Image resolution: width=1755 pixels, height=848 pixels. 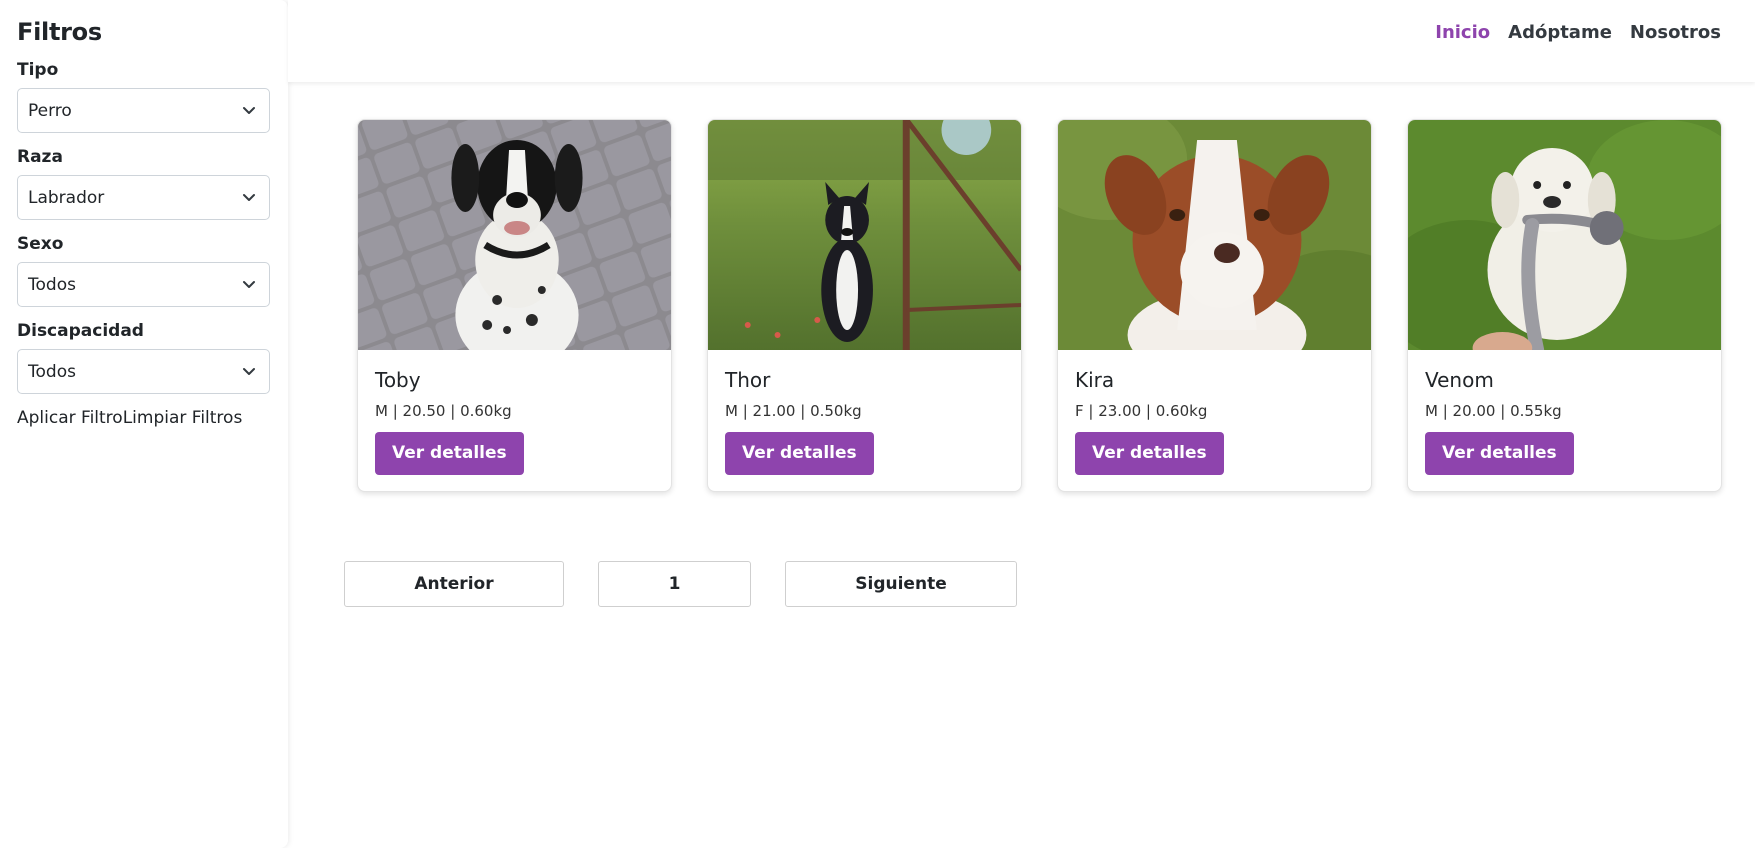 I want to click on pet-name: Venom, so click(x=1459, y=380).